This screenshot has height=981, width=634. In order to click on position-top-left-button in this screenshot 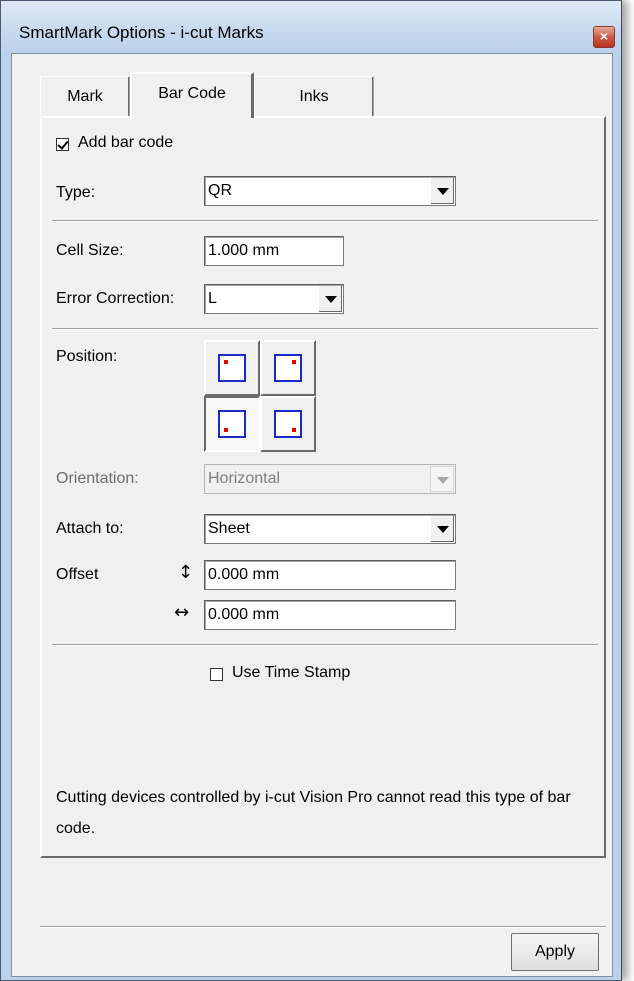, I will do `click(232, 368)`.